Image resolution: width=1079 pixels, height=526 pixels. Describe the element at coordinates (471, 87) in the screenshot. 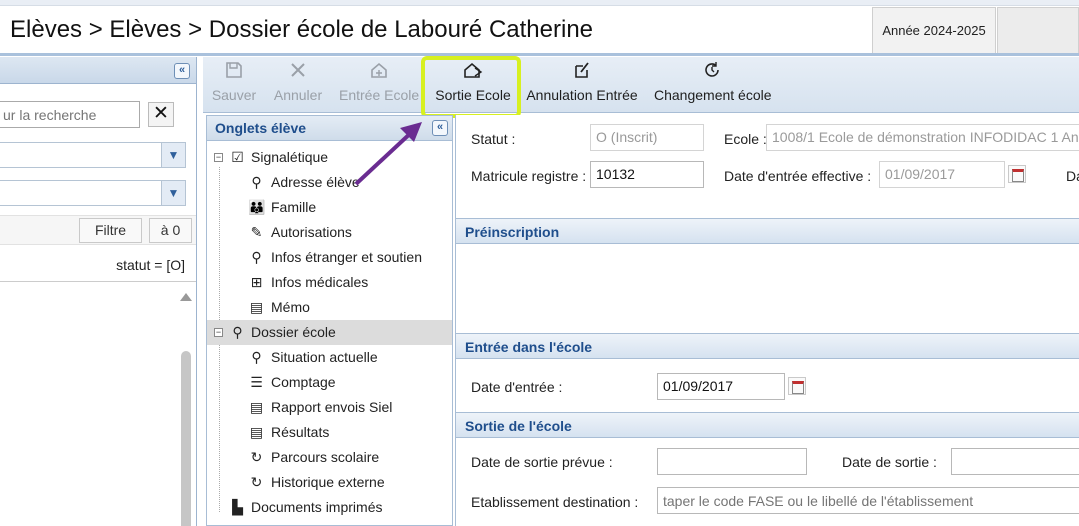

I see `highlight-annotation` at that location.